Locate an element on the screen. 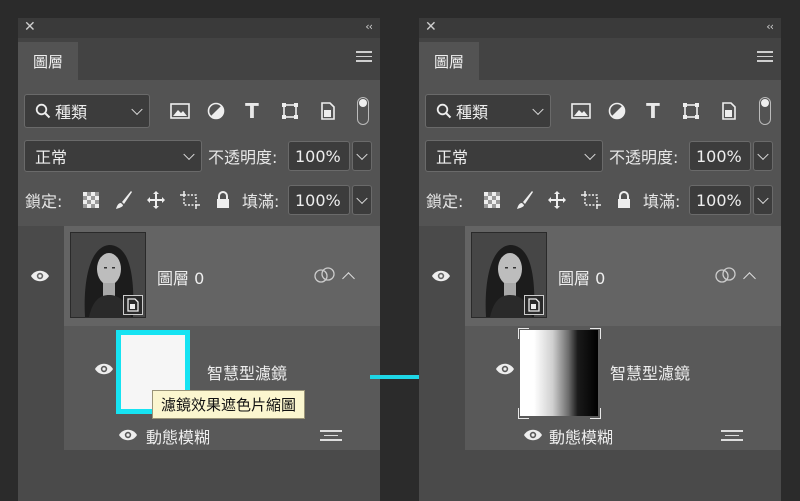  filter-row: 種類 T is located at coordinates (199, 111).